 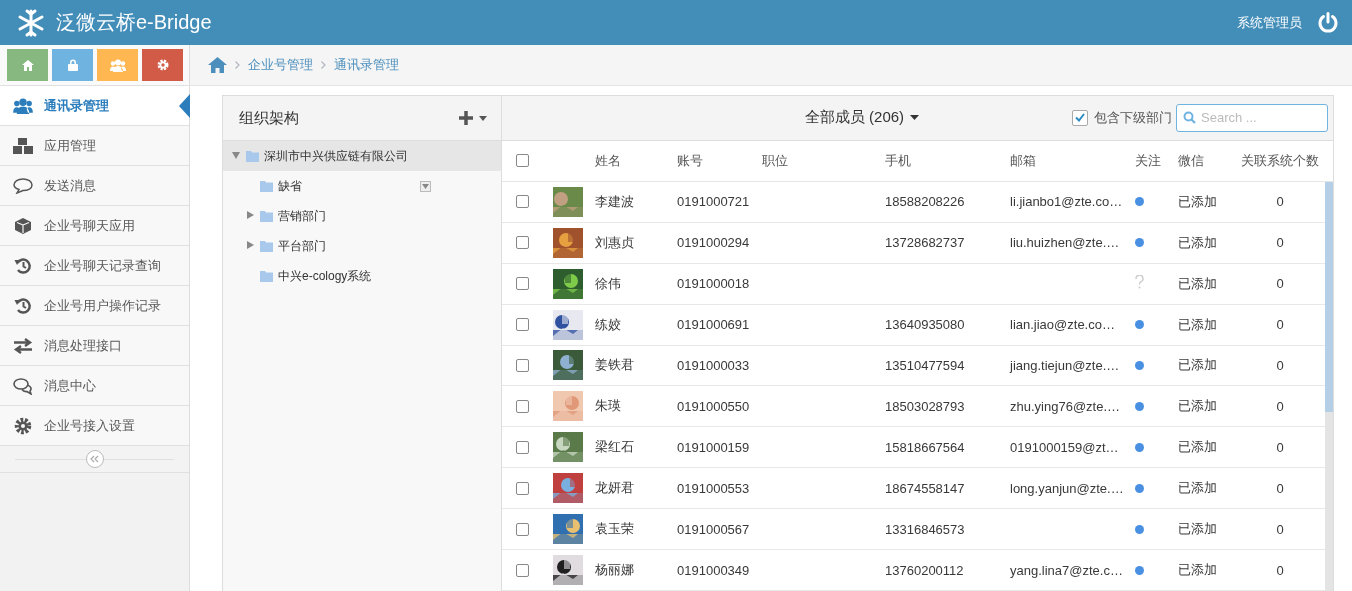 I want to click on sidebar-label: 消息中心, so click(x=70, y=385).